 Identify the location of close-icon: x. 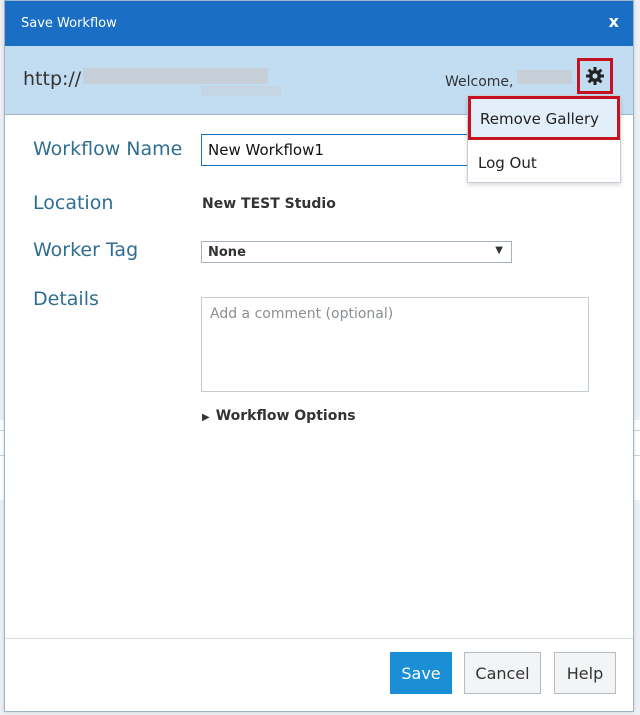
(614, 22).